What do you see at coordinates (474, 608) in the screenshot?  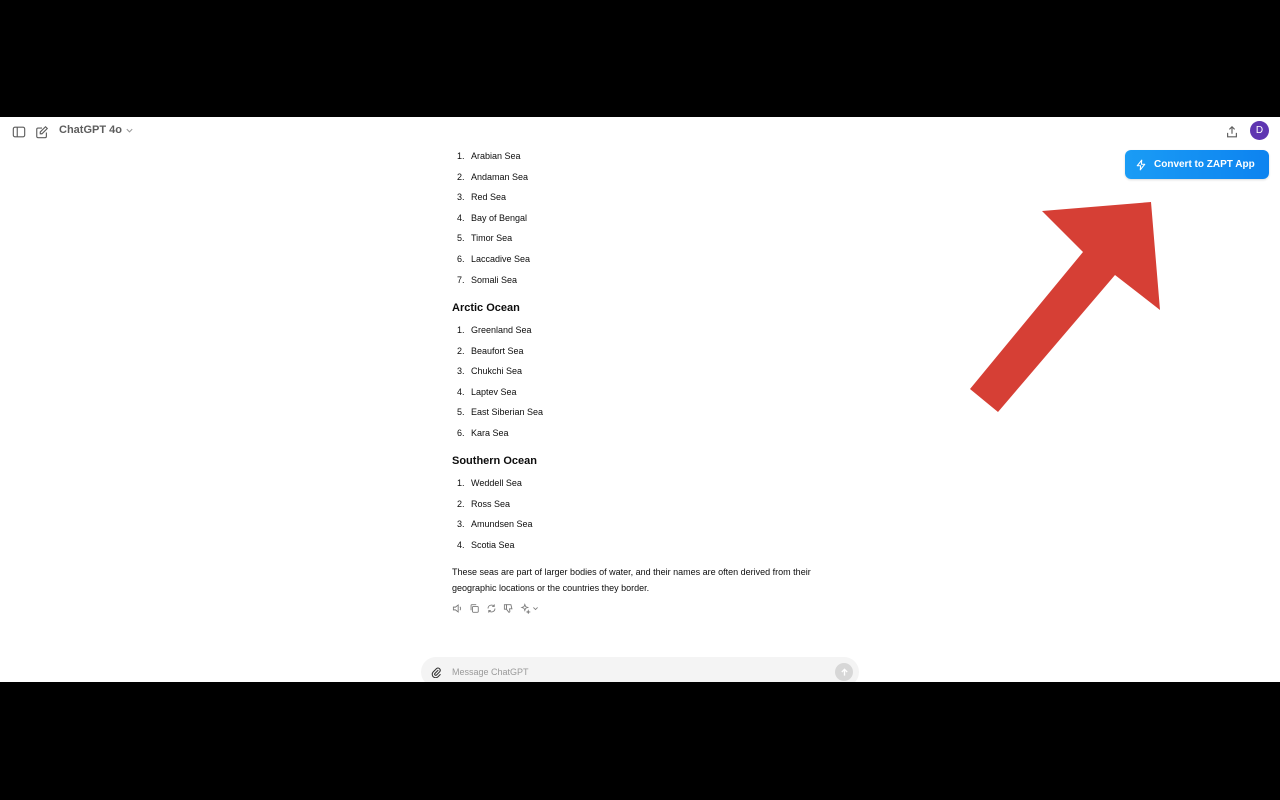 I see `copy-icon` at bounding box center [474, 608].